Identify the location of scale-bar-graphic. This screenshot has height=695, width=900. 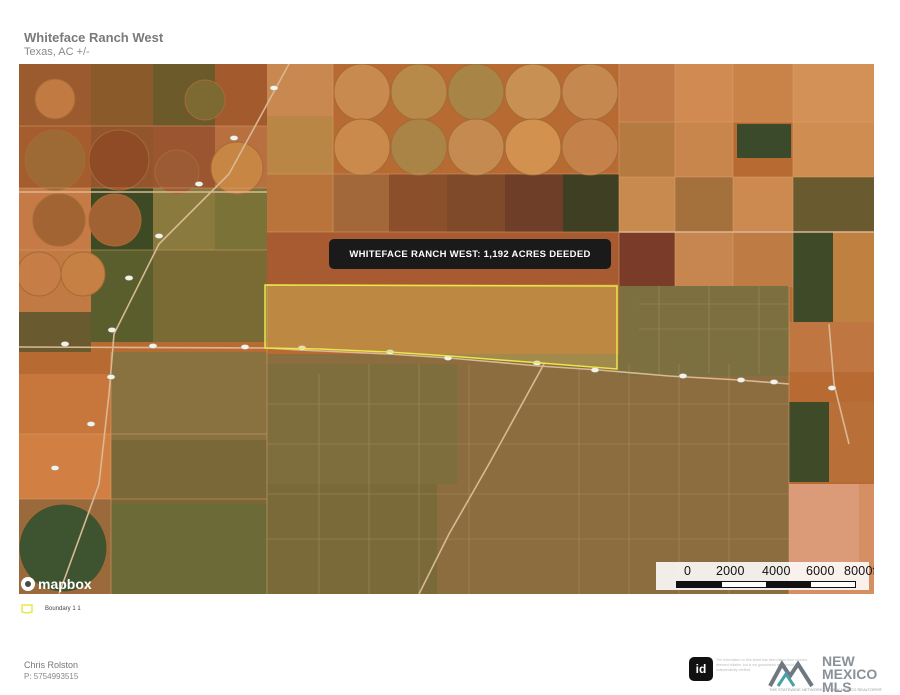
(766, 584).